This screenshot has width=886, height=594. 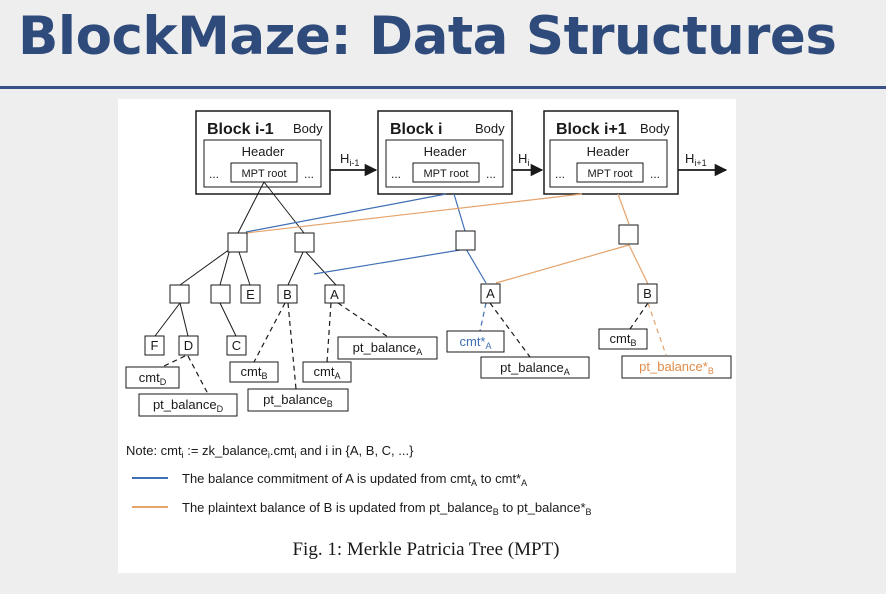 I want to click on leaf-pt-balance-a-label: pt_balanceA, so click(x=388, y=348).